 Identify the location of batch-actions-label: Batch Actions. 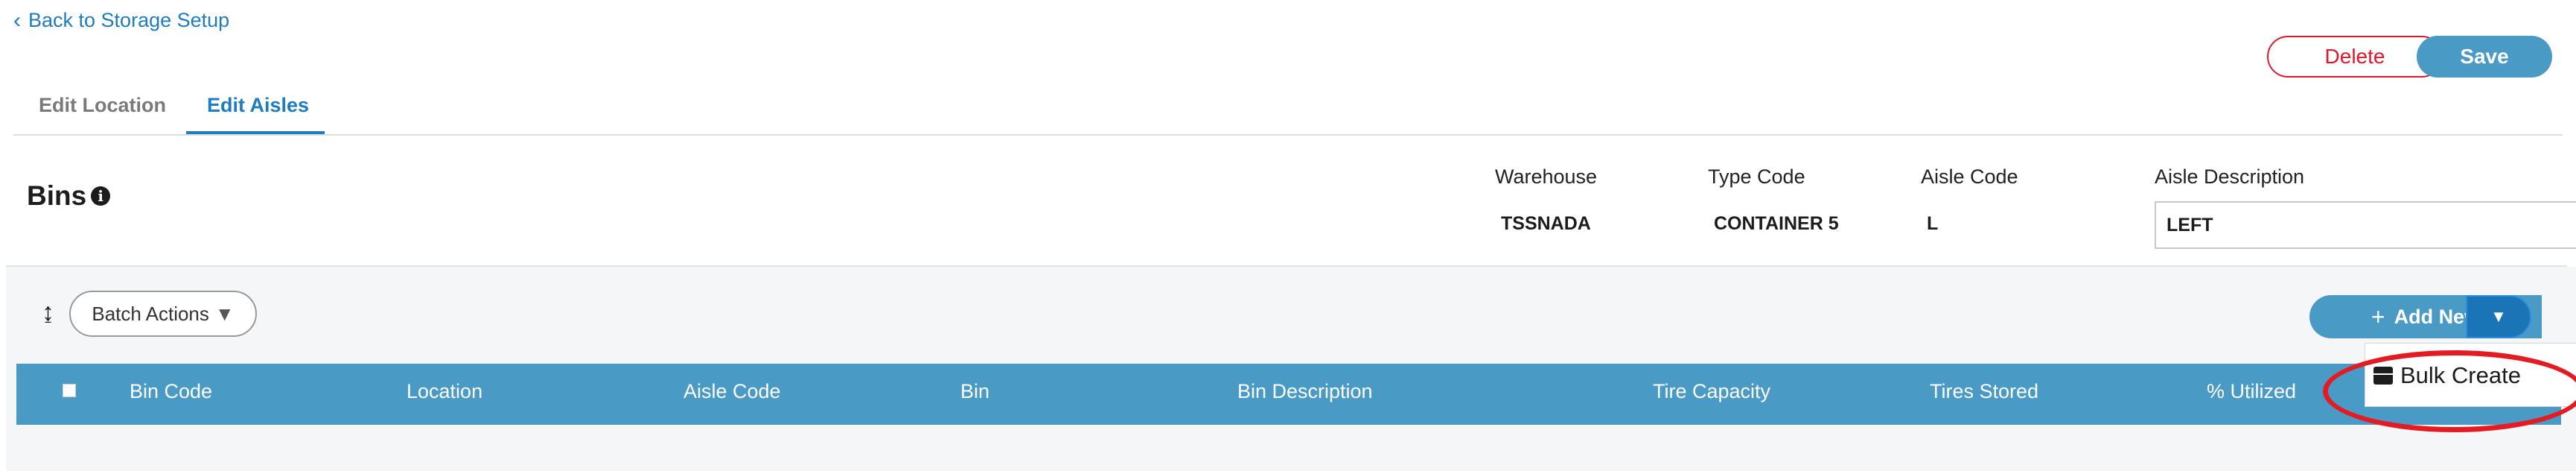
(150, 313).